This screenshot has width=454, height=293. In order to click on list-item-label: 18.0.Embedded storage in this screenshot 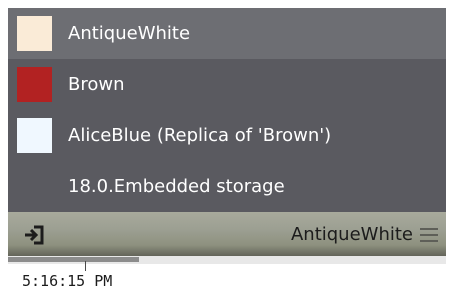, I will do `click(176, 186)`.